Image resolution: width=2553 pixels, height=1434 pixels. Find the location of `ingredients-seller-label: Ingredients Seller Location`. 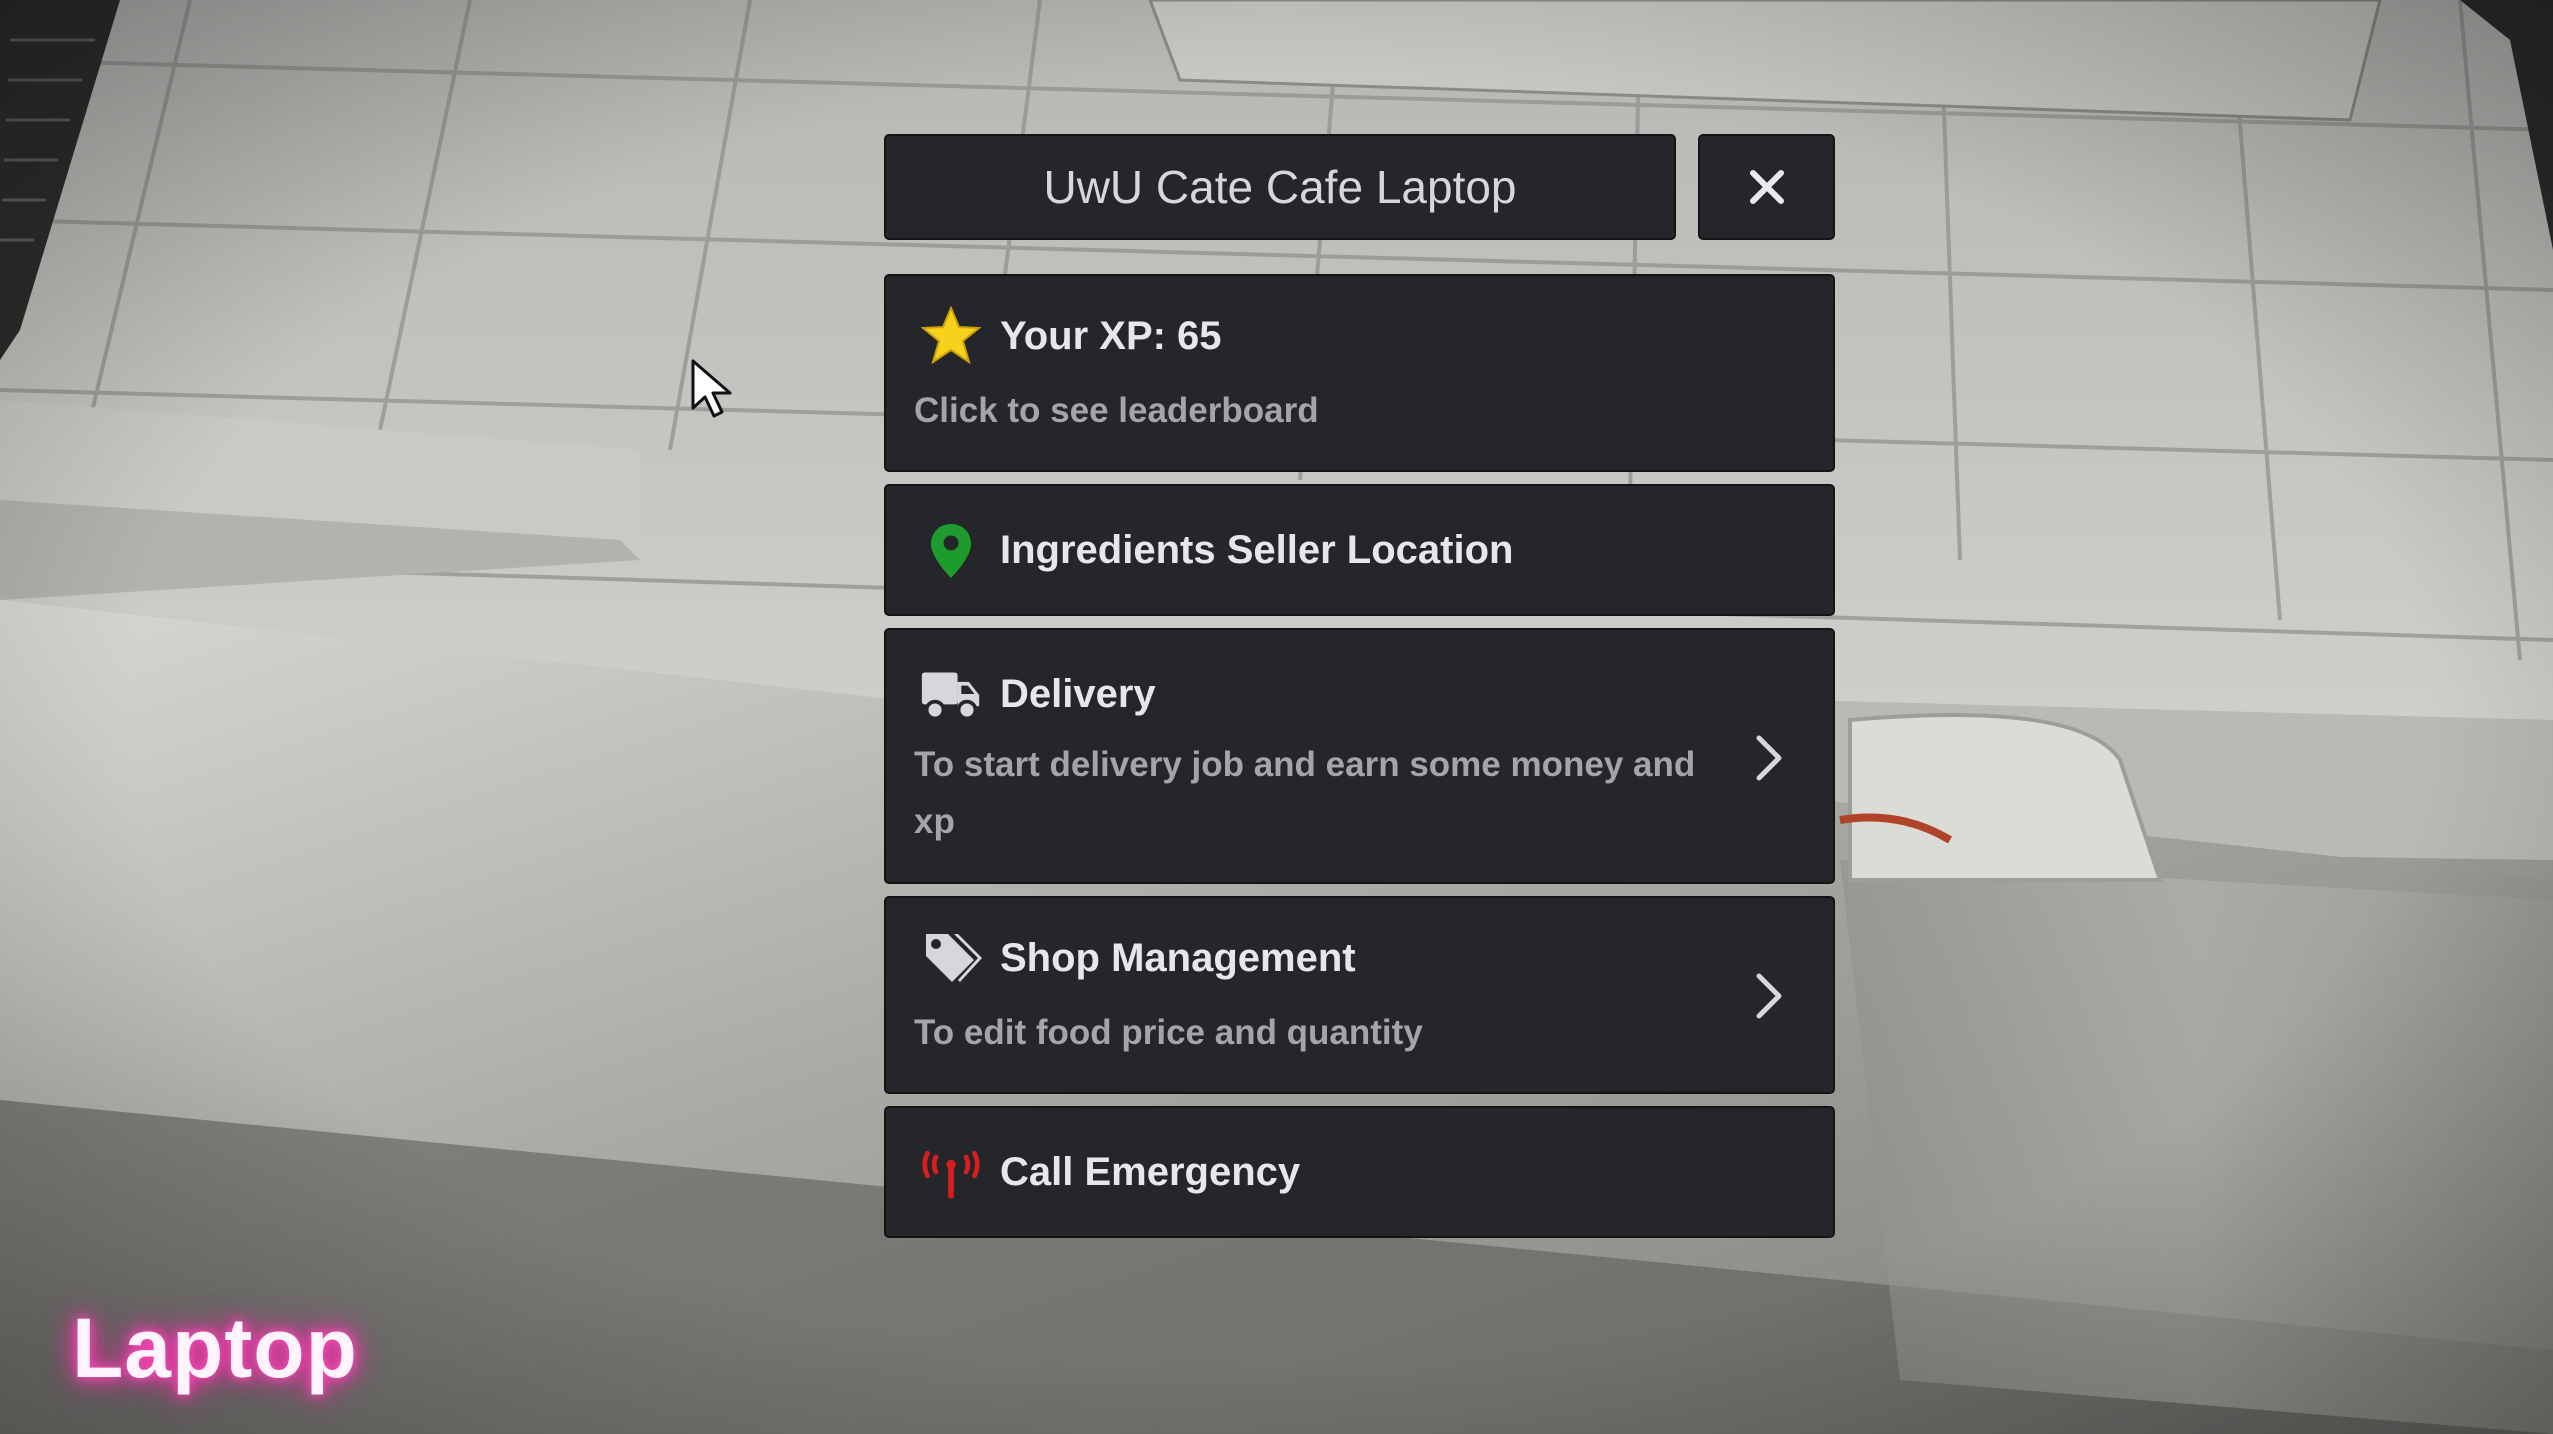

ingredients-seller-label: Ingredients Seller Location is located at coordinates (1257, 550).